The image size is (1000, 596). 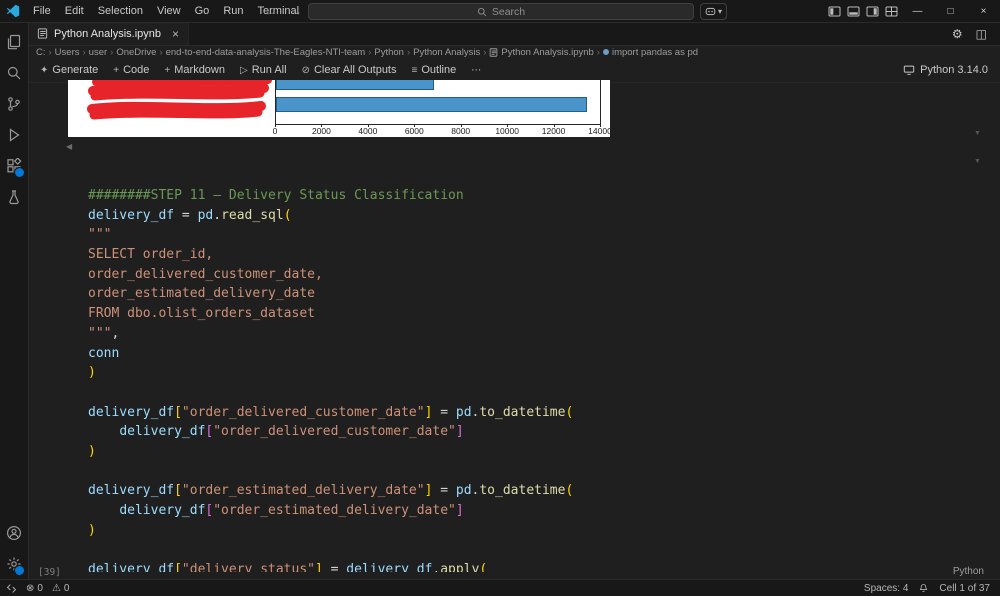 What do you see at coordinates (500, 587) in the screenshot?
I see `status-bar: ⊗ 0 ⚠ 0 Spaces: 4 Cell 1 of 37` at bounding box center [500, 587].